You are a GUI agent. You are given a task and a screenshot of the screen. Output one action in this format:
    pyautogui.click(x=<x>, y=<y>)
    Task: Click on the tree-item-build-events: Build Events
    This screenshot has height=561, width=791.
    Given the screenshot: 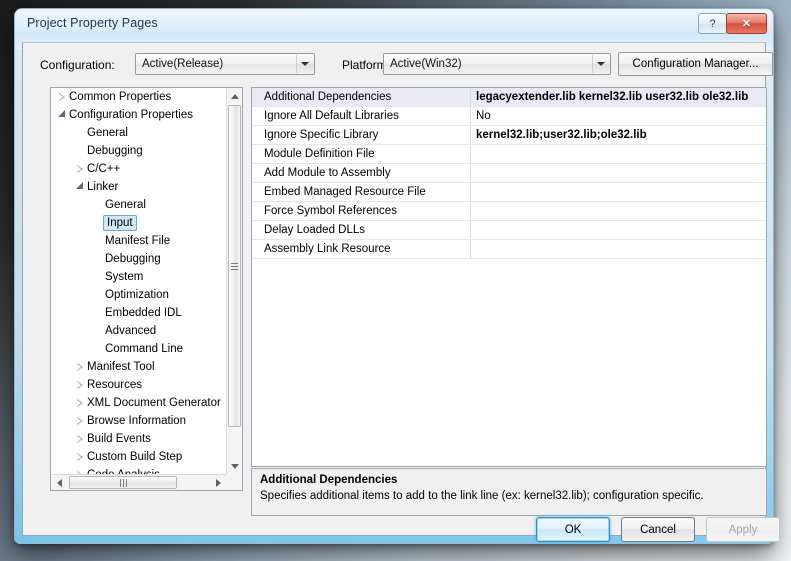 What is the action you would take?
    pyautogui.click(x=138, y=439)
    